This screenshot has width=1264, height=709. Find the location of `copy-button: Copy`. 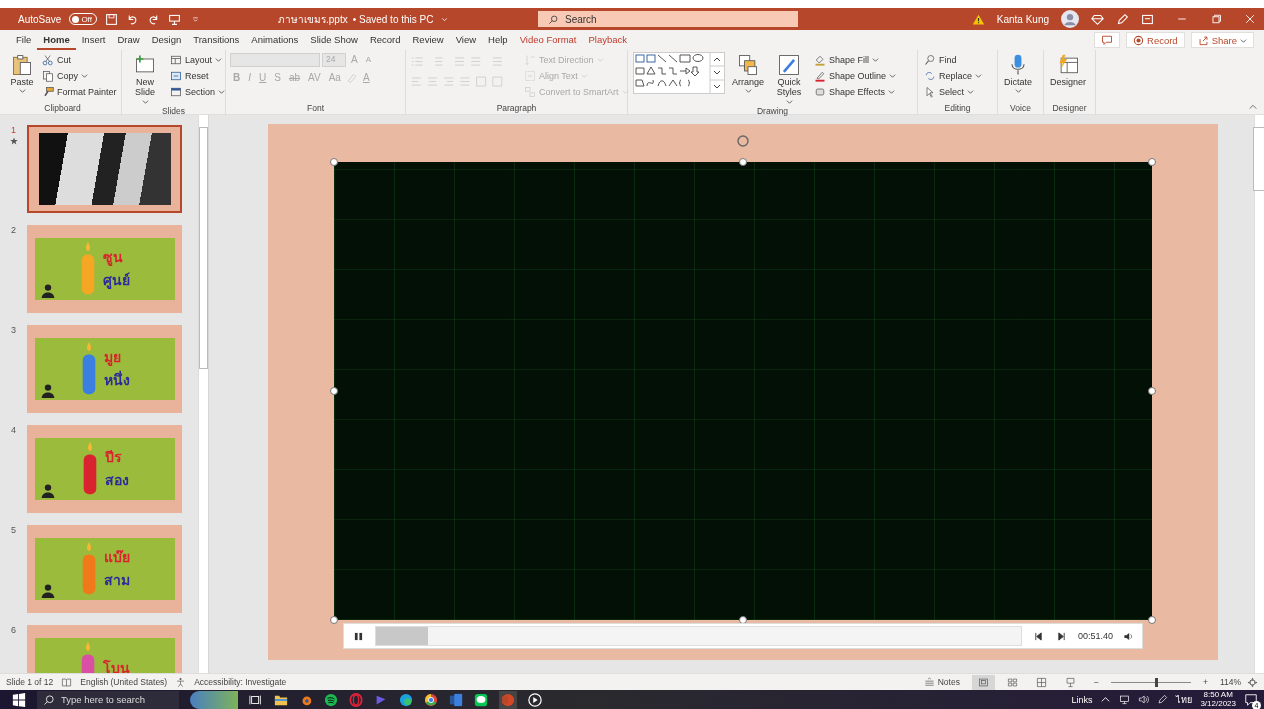

copy-button: Copy is located at coordinates (79, 75).